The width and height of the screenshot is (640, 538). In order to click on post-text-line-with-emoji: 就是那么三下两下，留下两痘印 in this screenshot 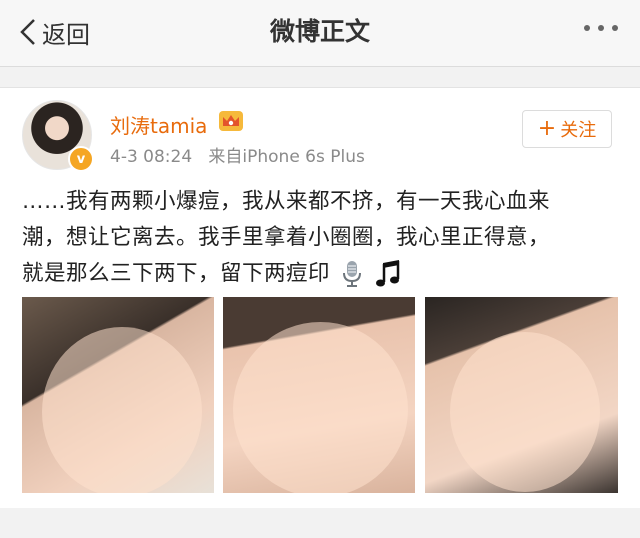, I will do `click(322, 274)`.